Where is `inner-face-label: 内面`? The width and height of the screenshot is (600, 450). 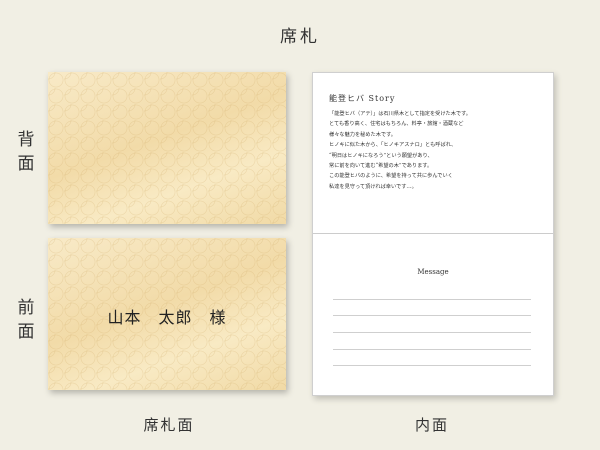 inner-face-label: 内面 is located at coordinates (431, 425).